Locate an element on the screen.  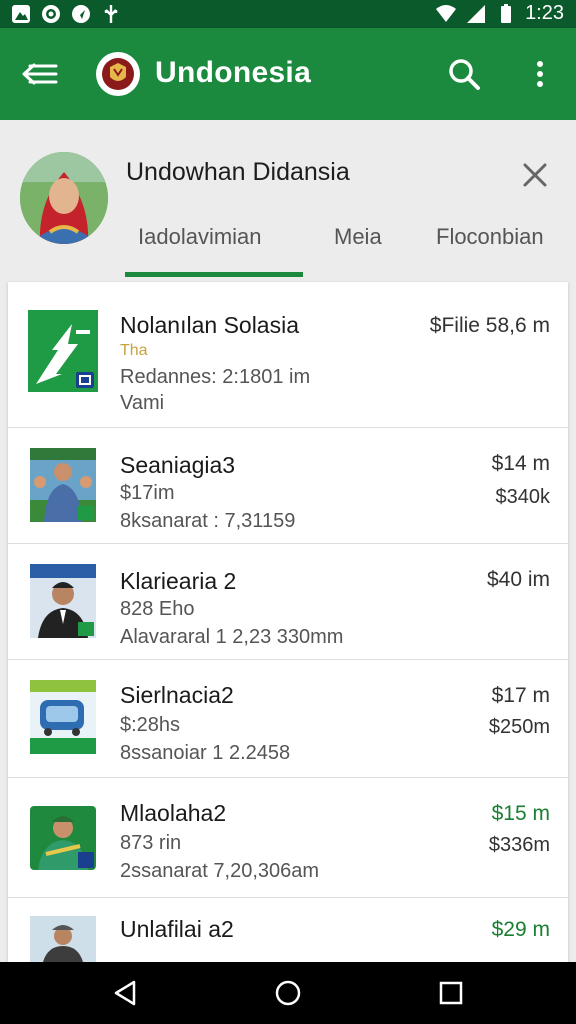
item-subtitle: Tha is located at coordinates (134, 350).